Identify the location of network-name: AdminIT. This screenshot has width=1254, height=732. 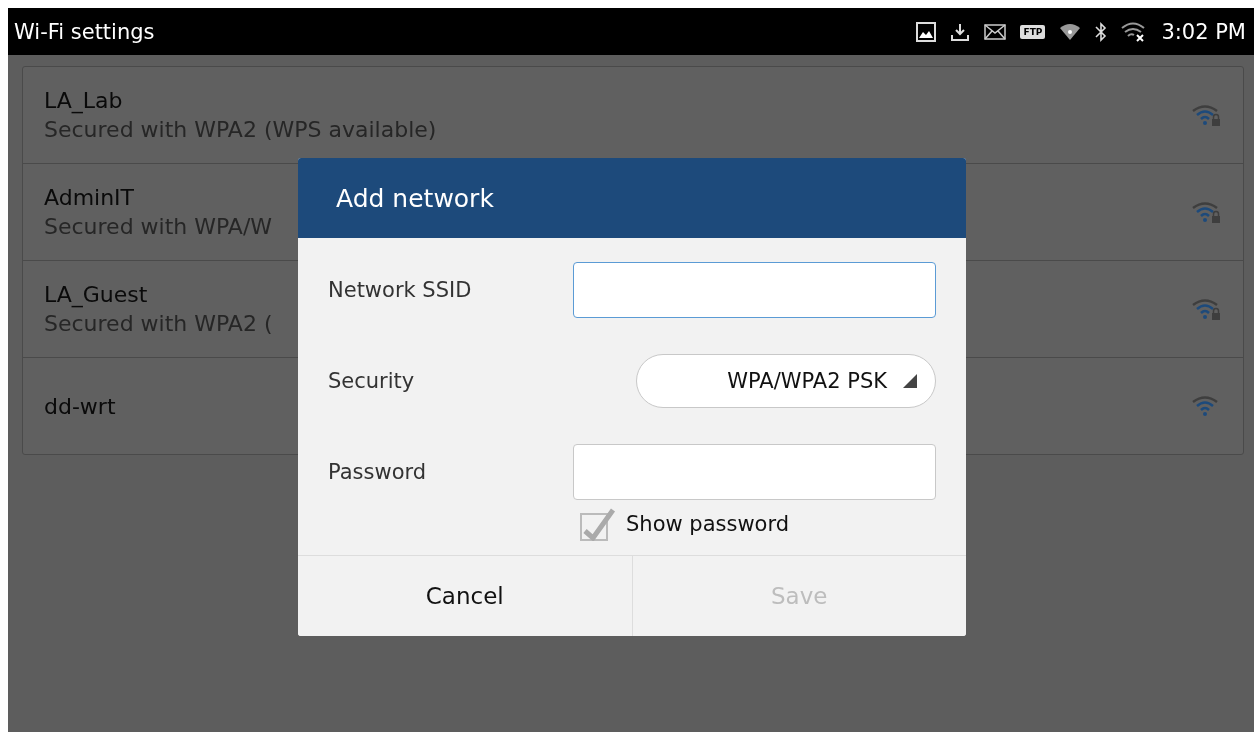
(89, 197).